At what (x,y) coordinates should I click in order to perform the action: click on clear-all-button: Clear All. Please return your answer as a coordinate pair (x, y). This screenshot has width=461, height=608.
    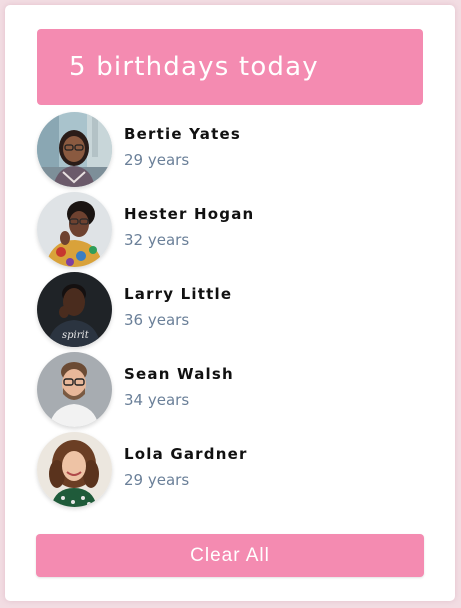
    Looking at the image, I should click on (230, 555).